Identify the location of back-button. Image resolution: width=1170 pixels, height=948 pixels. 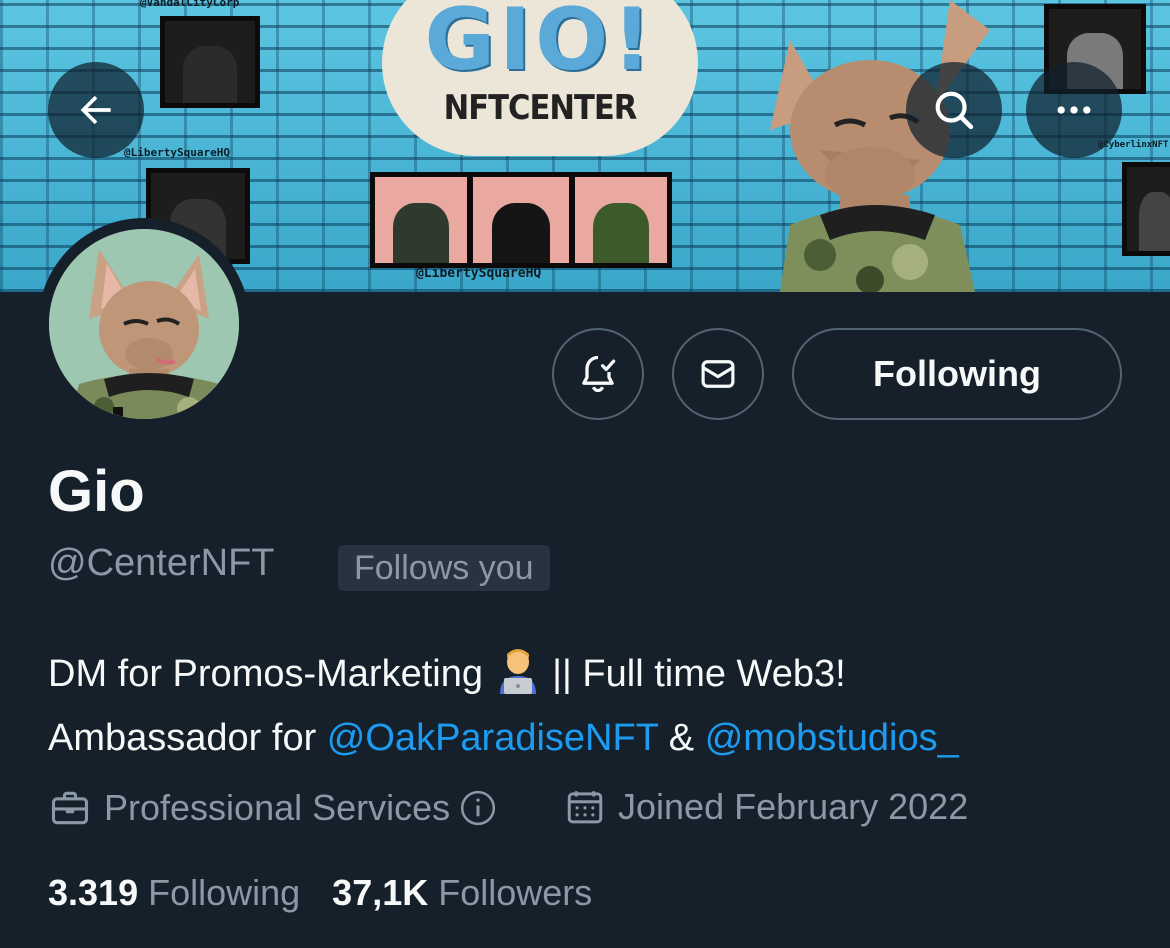
(96, 110).